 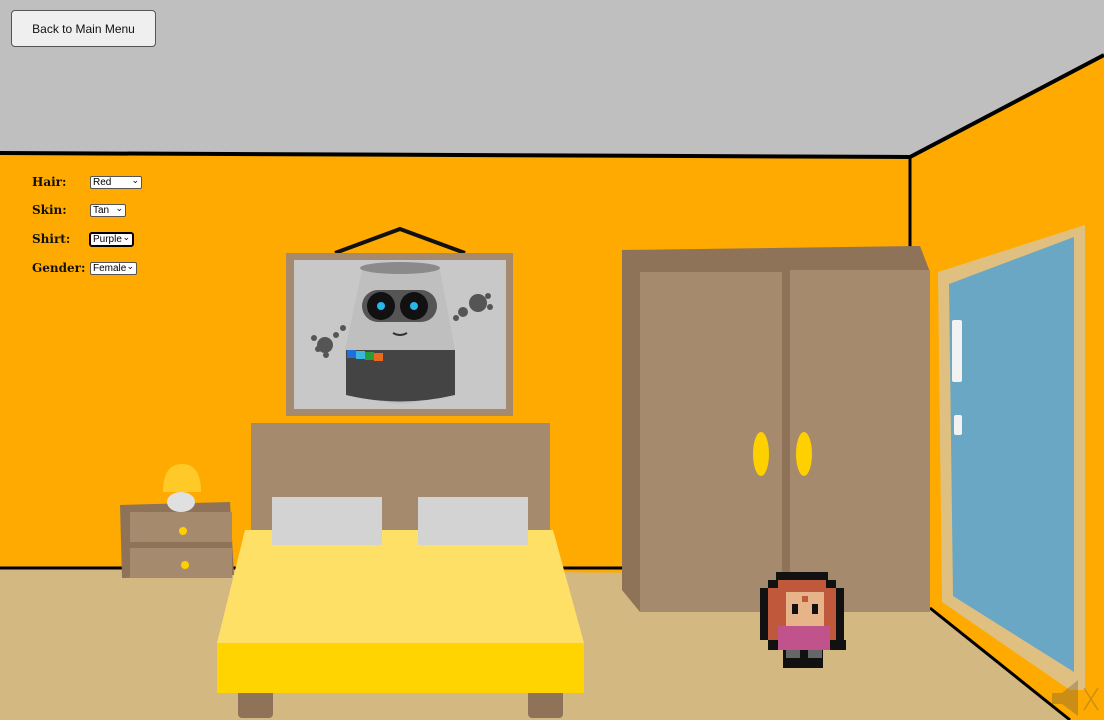 I want to click on wardrobe, so click(x=776, y=429).